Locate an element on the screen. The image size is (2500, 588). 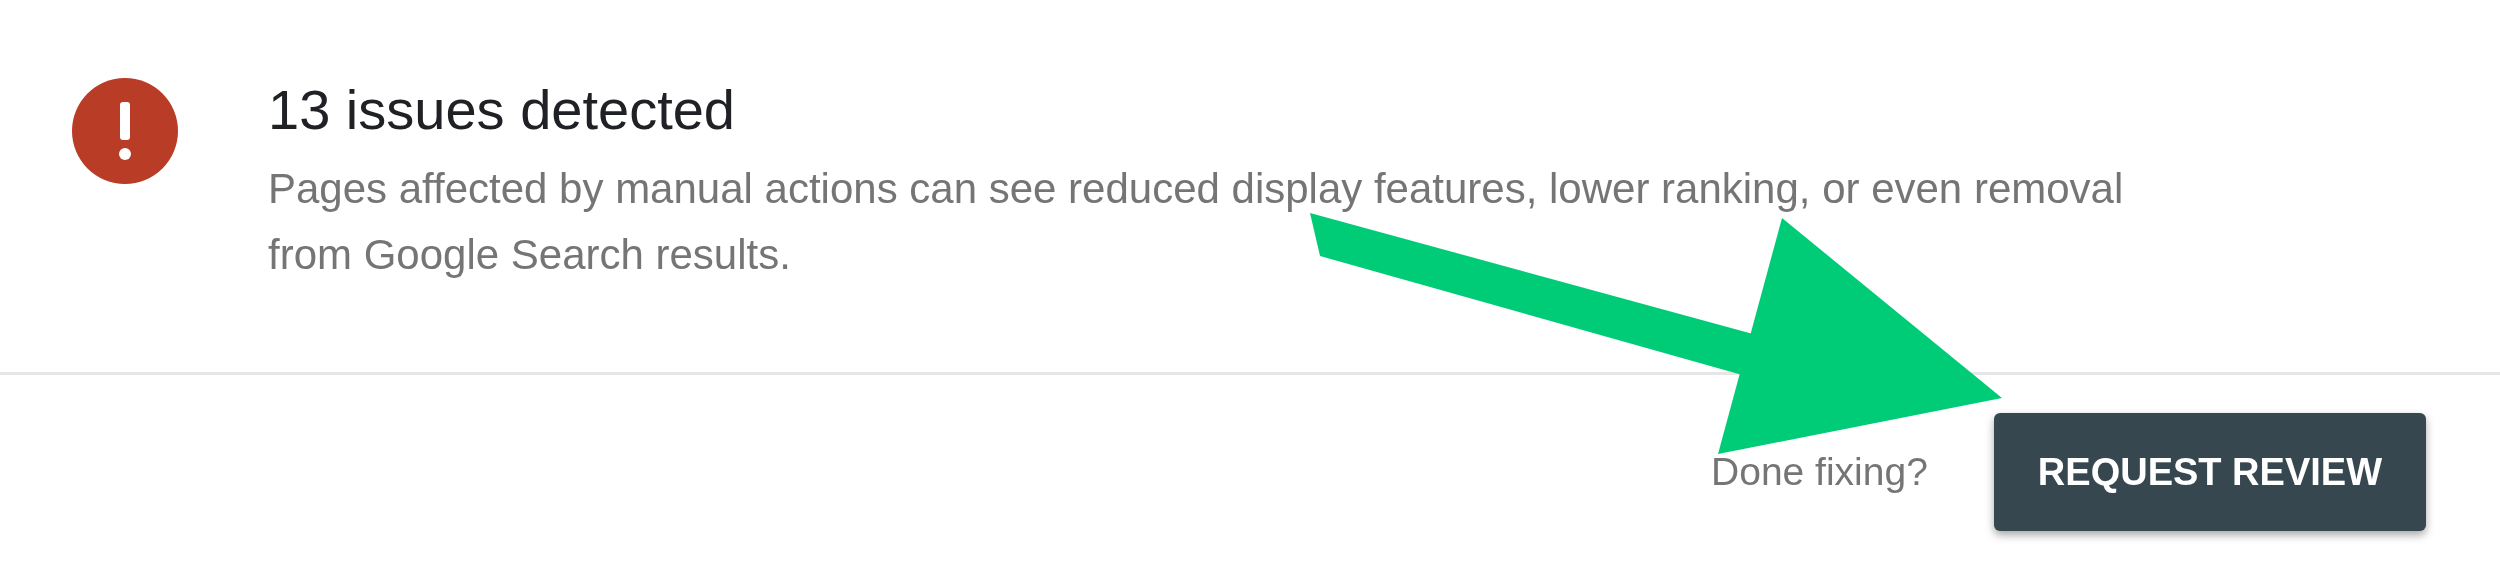
error-icon is located at coordinates (125, 131).